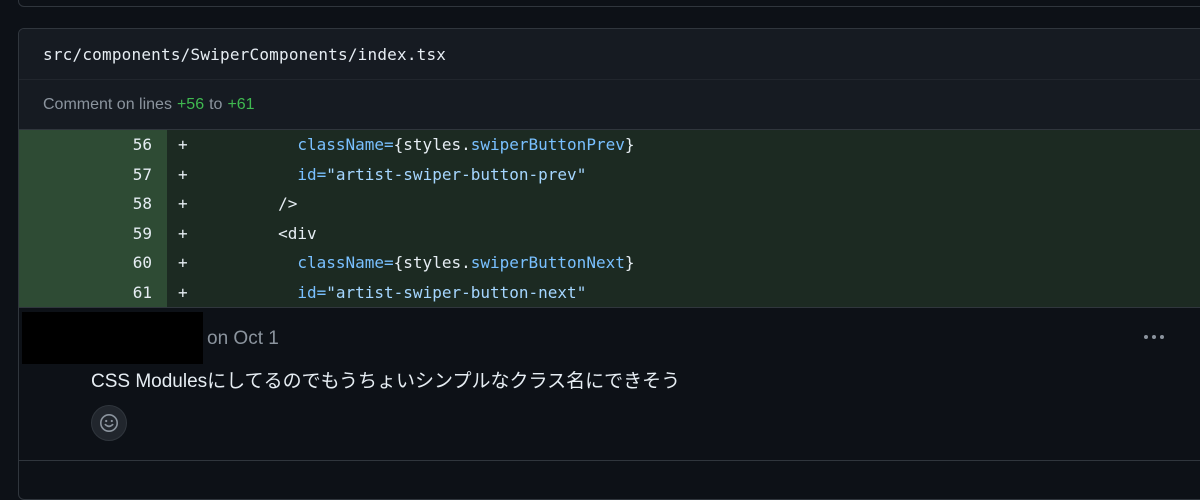 This screenshot has width=1200, height=500. Describe the element at coordinates (683, 174) in the screenshot. I see `line-code: + id= "artist-swiper-button-prev"` at that location.